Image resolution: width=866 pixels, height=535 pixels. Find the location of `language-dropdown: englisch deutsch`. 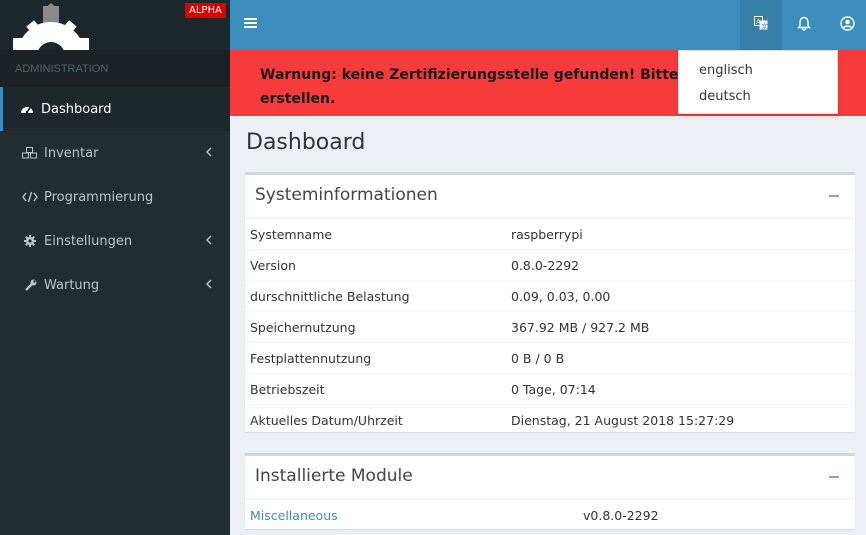

language-dropdown: englisch deutsch is located at coordinates (758, 82).